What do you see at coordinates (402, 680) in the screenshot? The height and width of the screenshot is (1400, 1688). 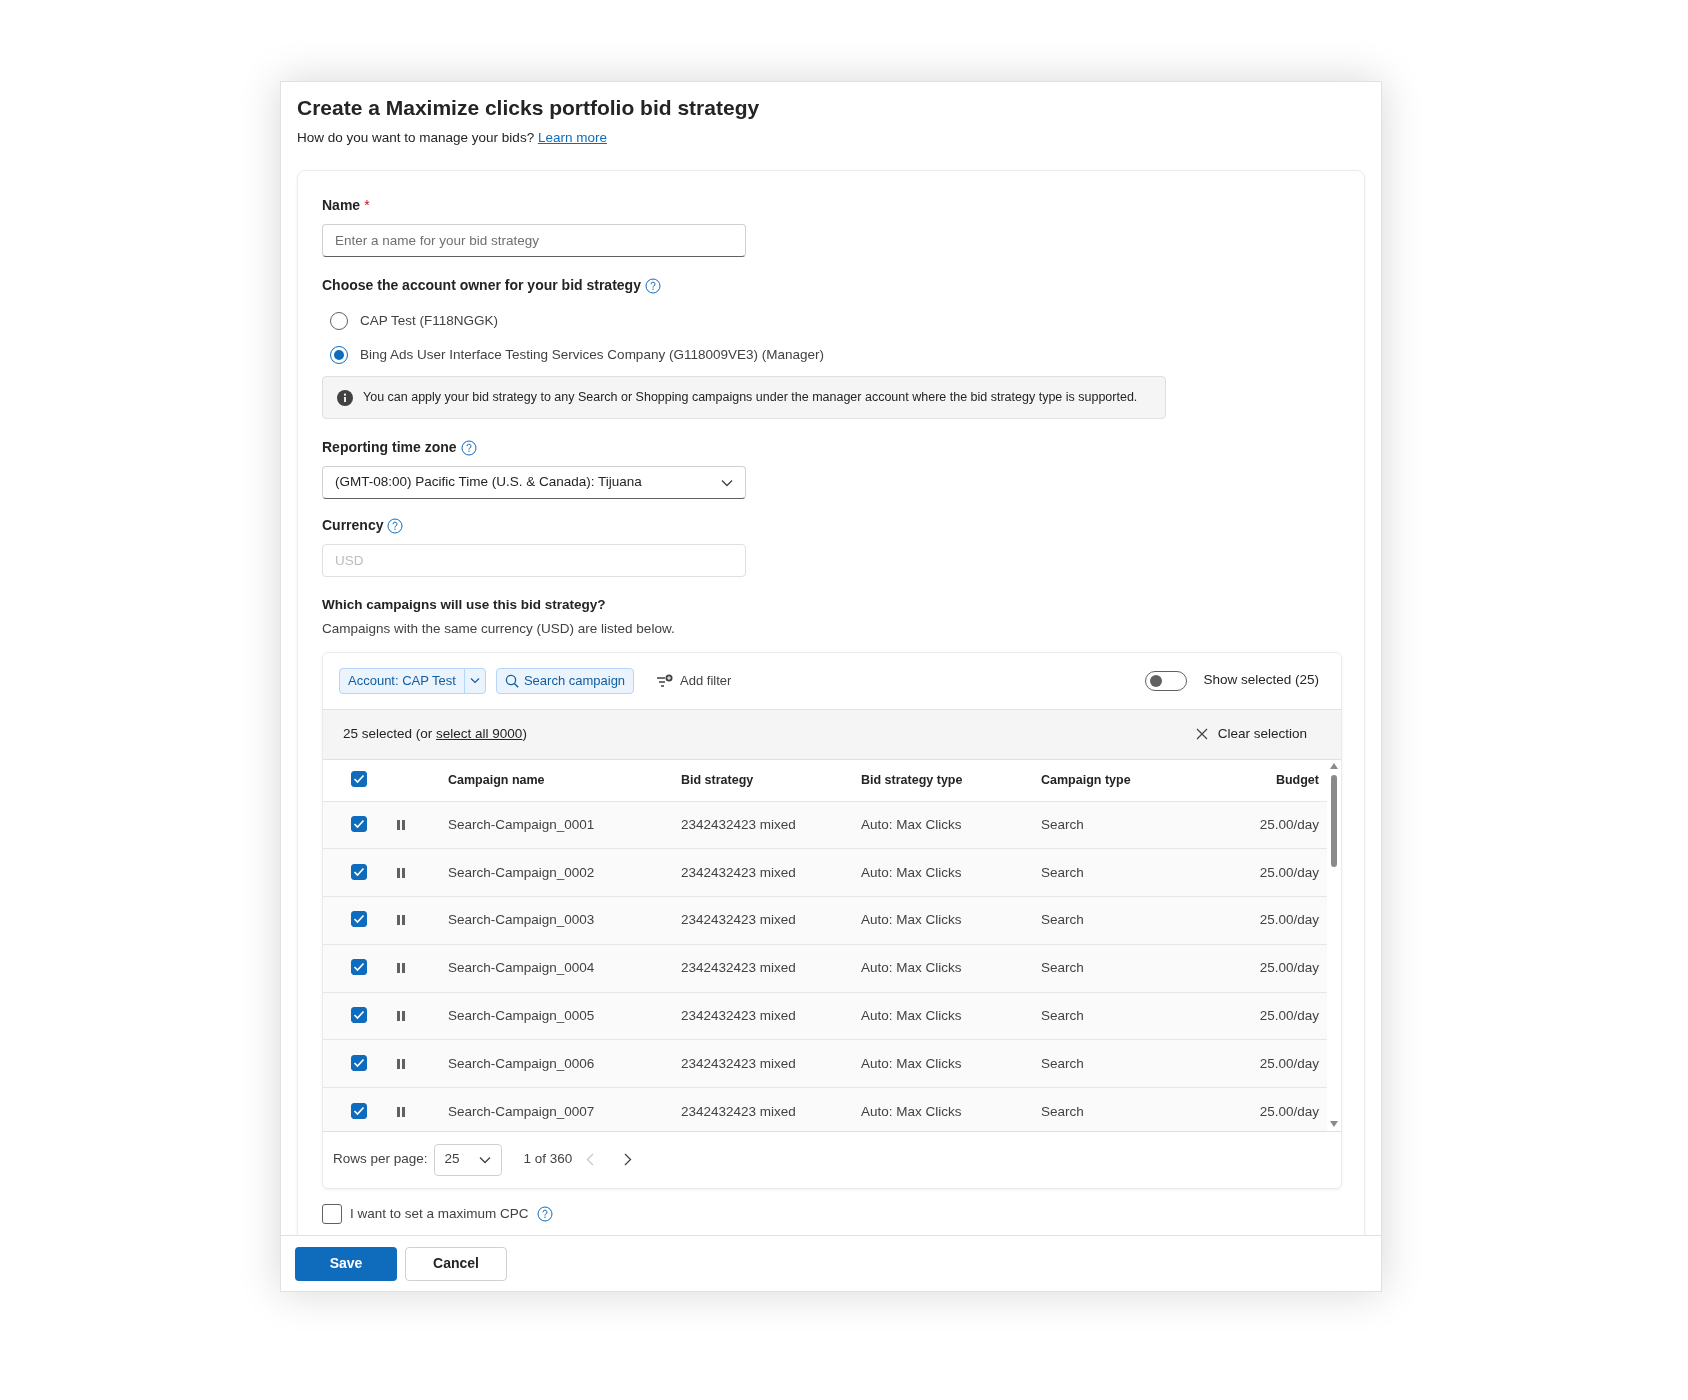 I see `account-filter-chip: Account: CAP Test` at bounding box center [402, 680].